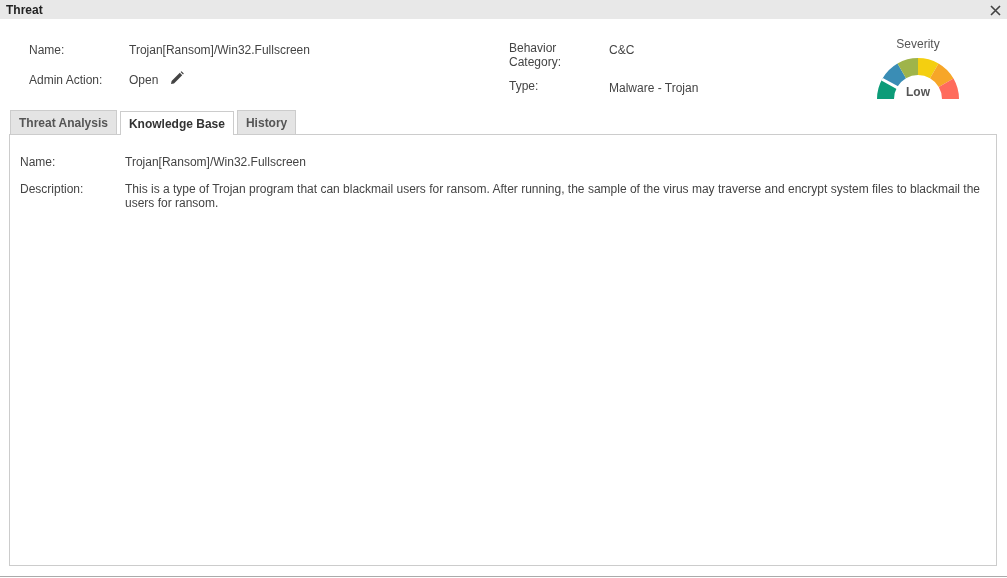  I want to click on field-label: Behavior Category:, so click(536, 55).